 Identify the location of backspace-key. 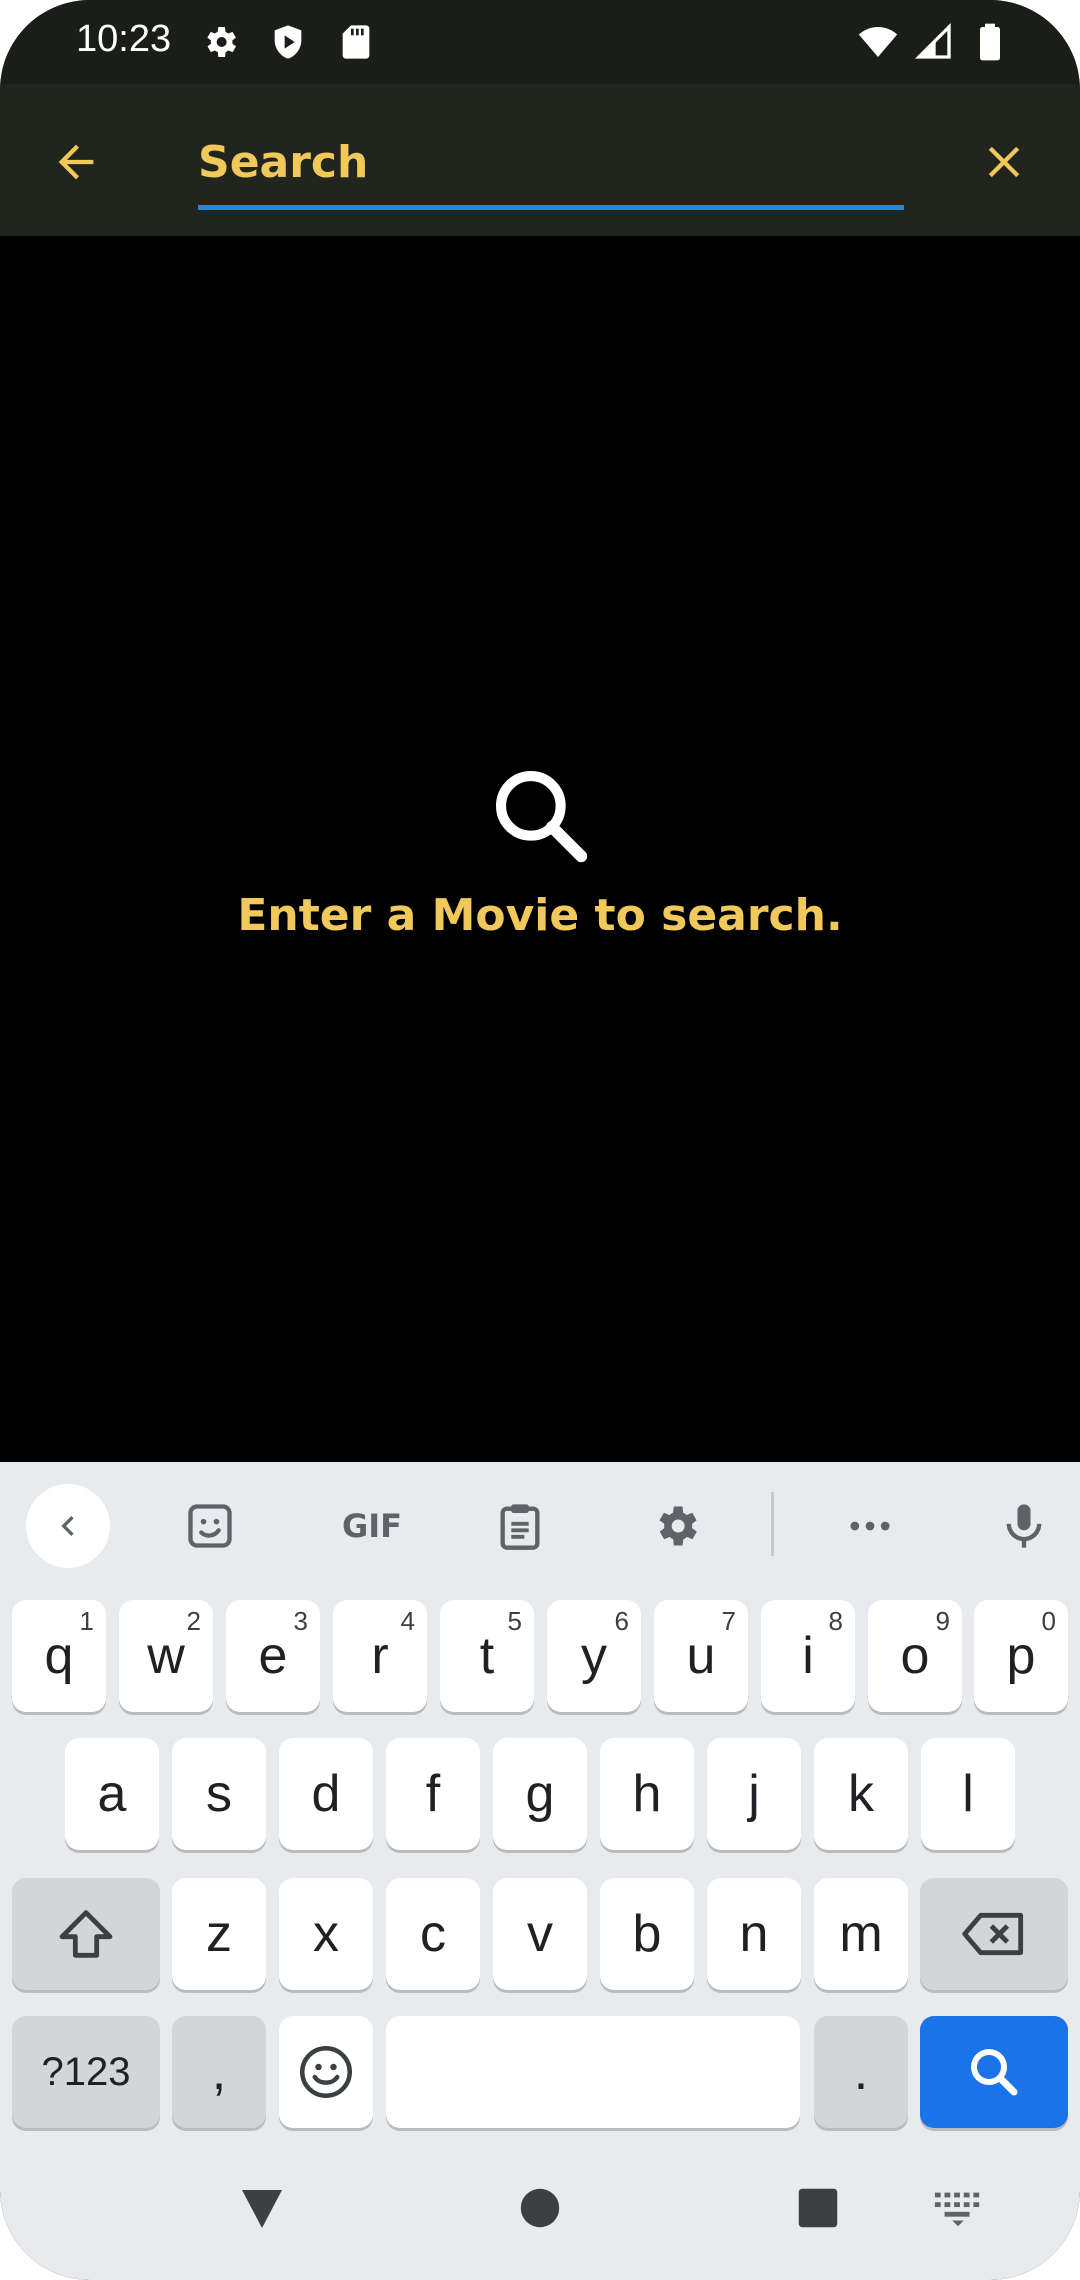
(994, 1934).